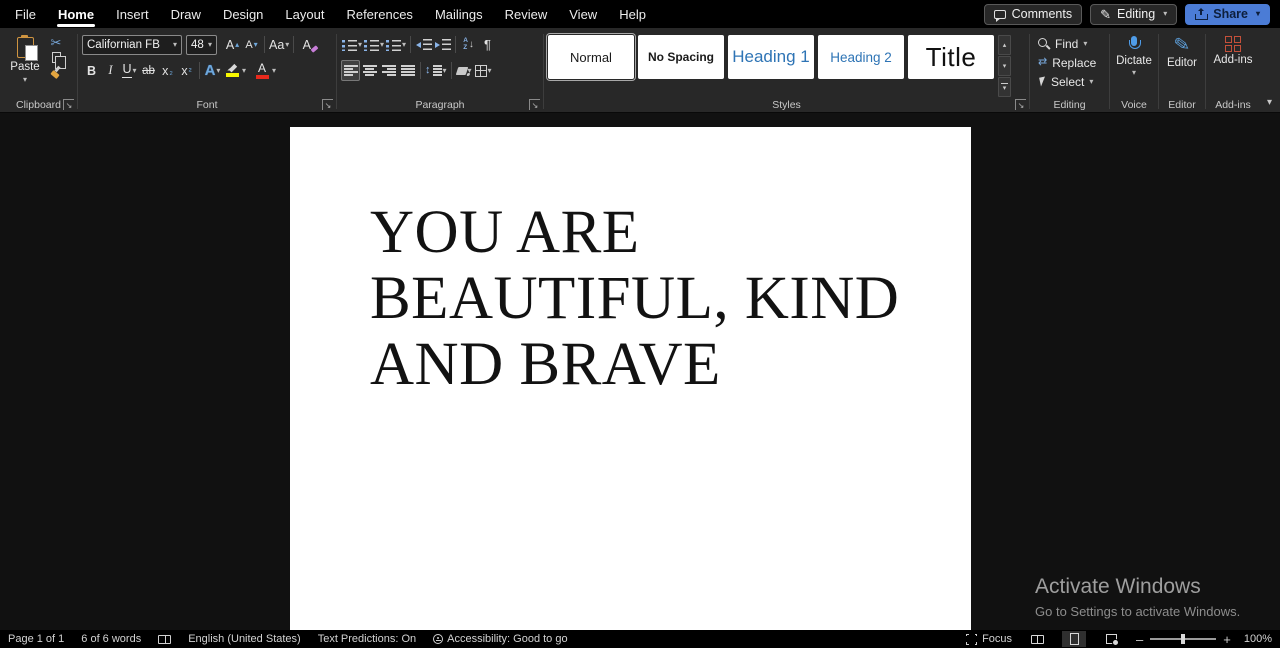 Image resolution: width=1280 pixels, height=648 pixels. Describe the element at coordinates (1004, 45) in the screenshot. I see `styles-scroll-up-button: ▴` at that location.